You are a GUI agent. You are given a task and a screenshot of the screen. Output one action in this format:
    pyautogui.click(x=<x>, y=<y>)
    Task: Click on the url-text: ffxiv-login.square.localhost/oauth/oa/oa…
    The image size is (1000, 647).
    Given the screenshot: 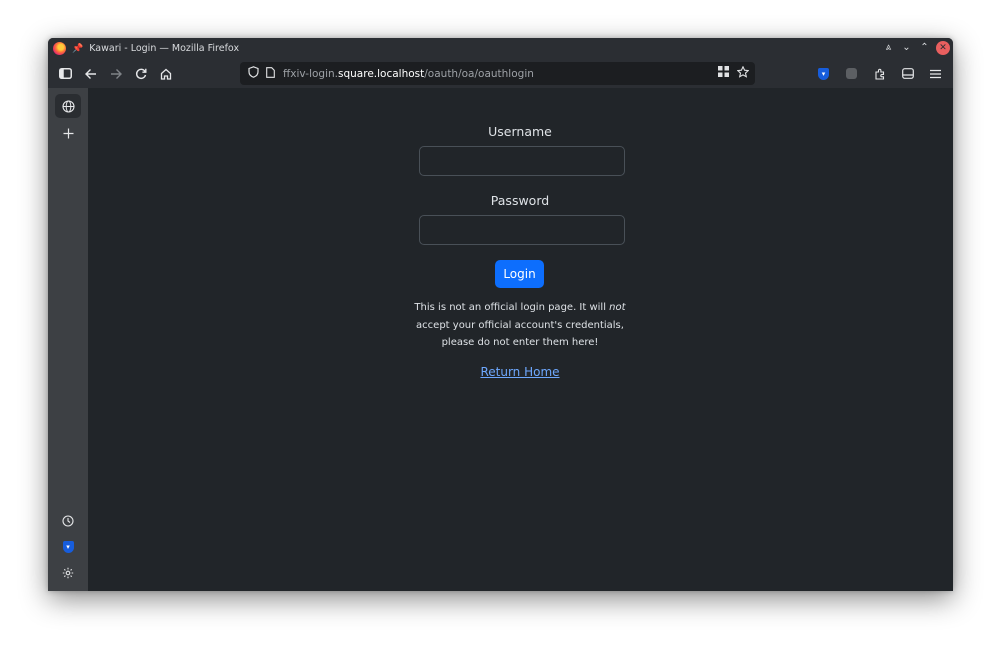 What is the action you would take?
    pyautogui.click(x=408, y=74)
    